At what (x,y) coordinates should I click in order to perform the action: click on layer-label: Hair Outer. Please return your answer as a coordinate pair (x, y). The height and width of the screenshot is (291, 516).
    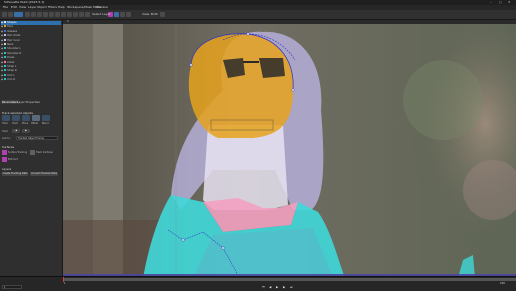
    Looking at the image, I should click on (14, 36).